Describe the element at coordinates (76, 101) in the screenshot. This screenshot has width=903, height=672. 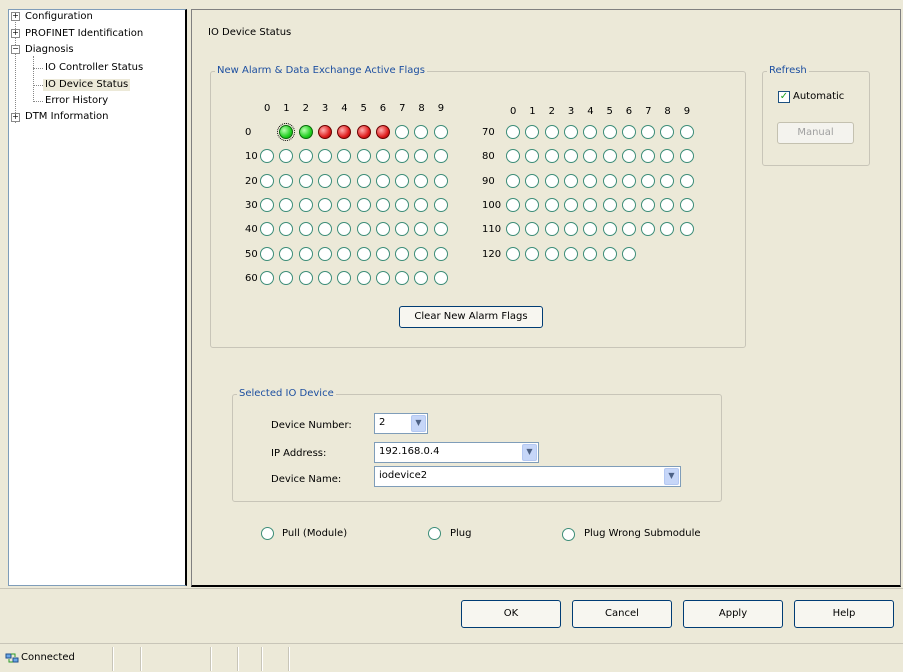
I see `tree-item-error-history: Error History` at that location.